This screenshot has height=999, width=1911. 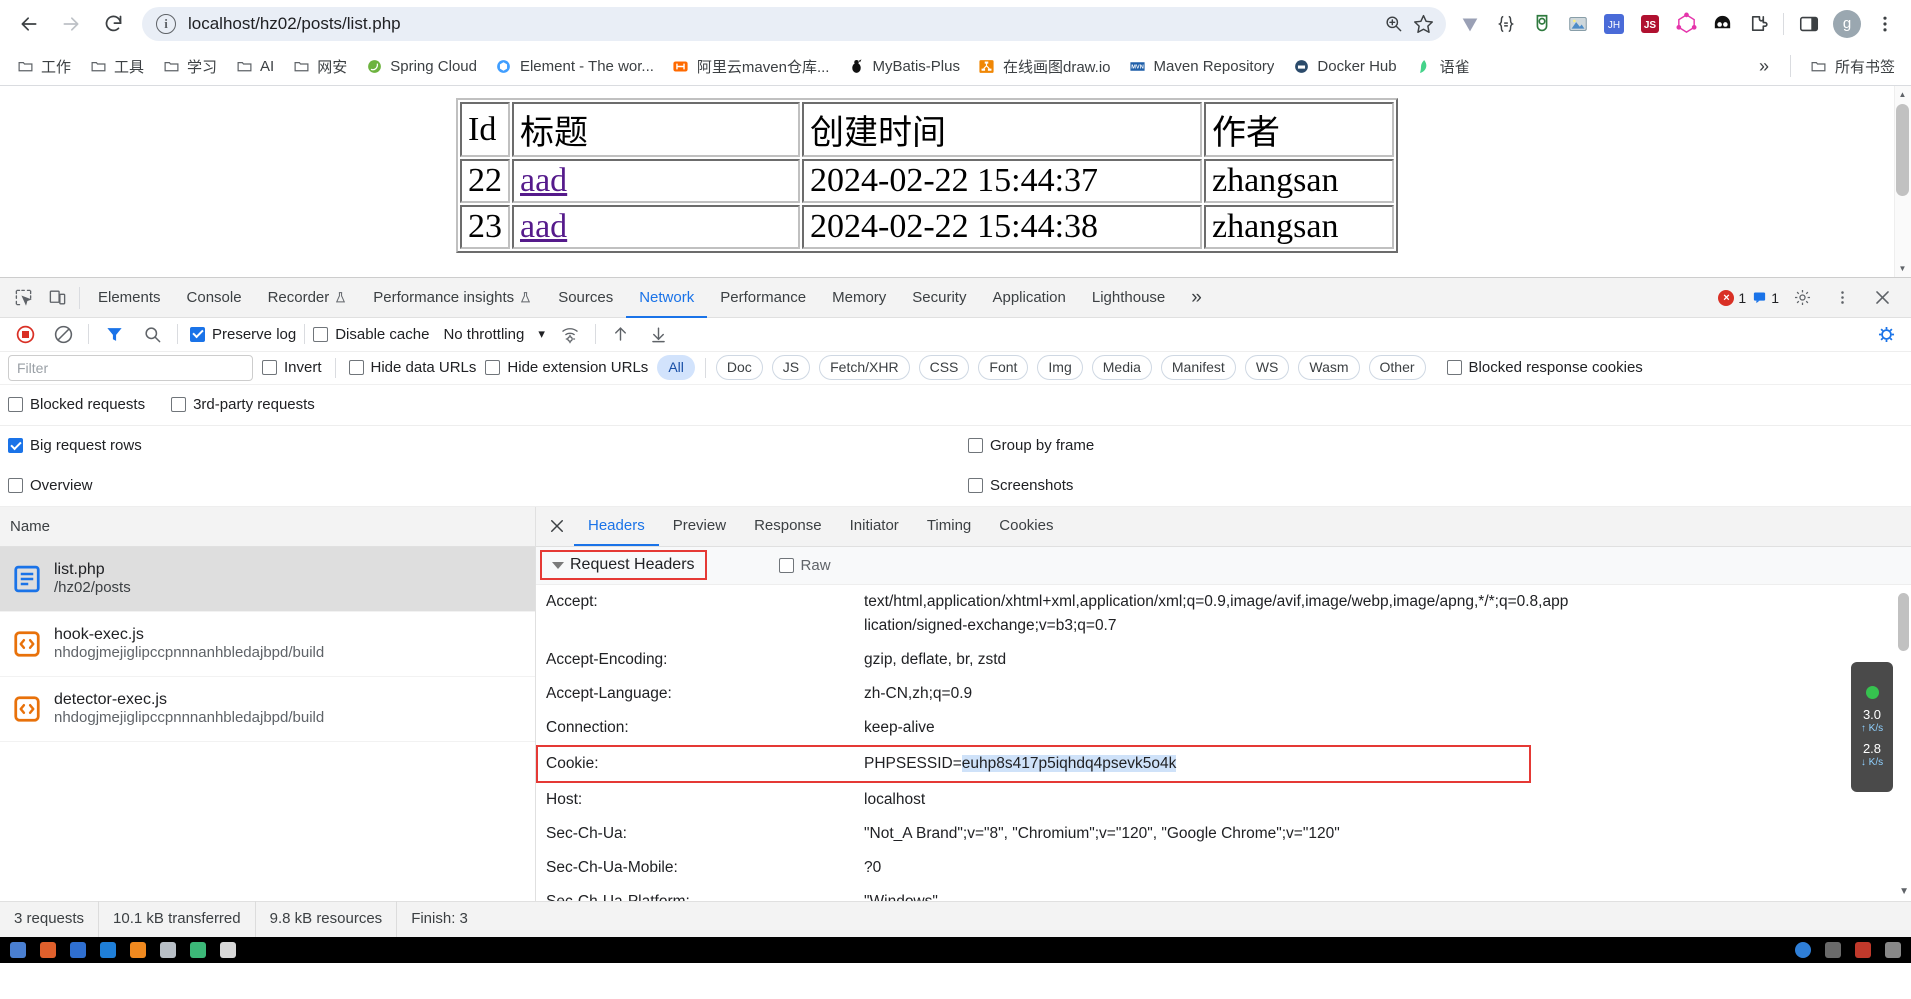 I want to click on tab-application: Application, so click(x=1028, y=298).